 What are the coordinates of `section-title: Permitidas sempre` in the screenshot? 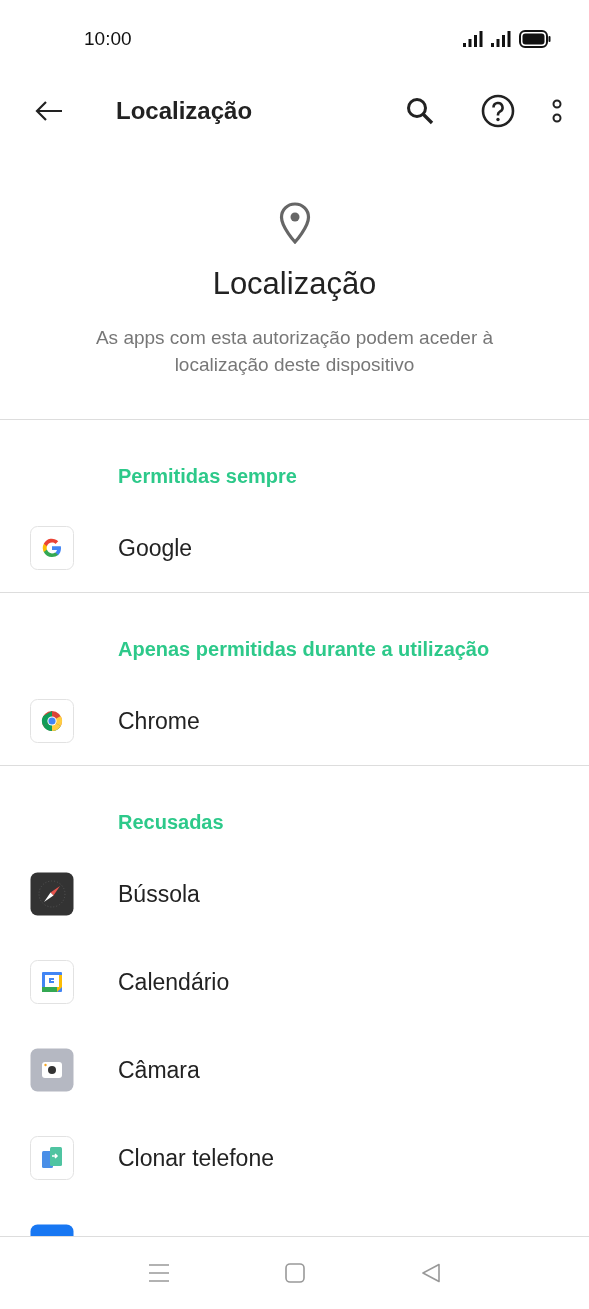 It's located at (207, 476).